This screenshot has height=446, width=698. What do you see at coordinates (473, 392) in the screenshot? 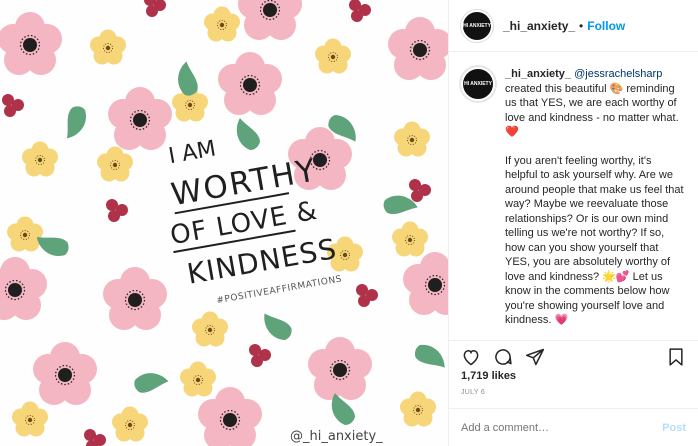
I see `post-date: JULY 6` at bounding box center [473, 392].